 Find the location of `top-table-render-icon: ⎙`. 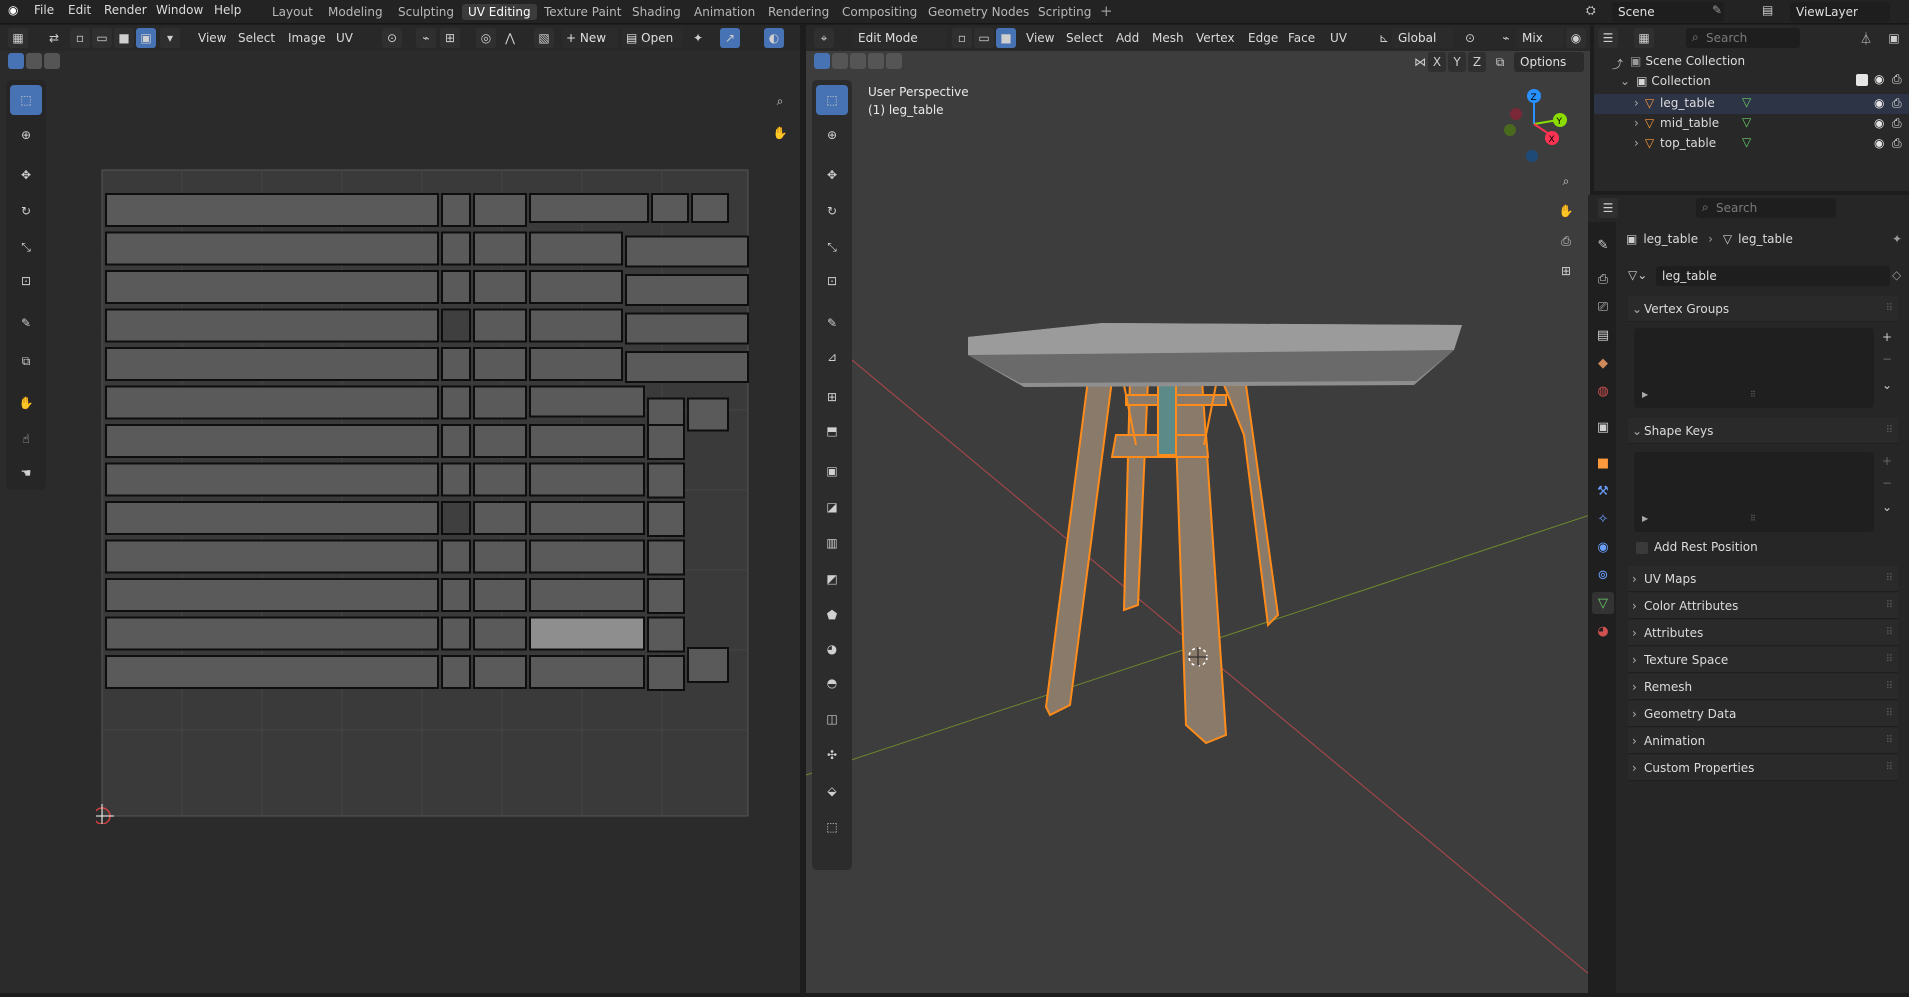

top-table-render-icon: ⎙ is located at coordinates (1897, 143).